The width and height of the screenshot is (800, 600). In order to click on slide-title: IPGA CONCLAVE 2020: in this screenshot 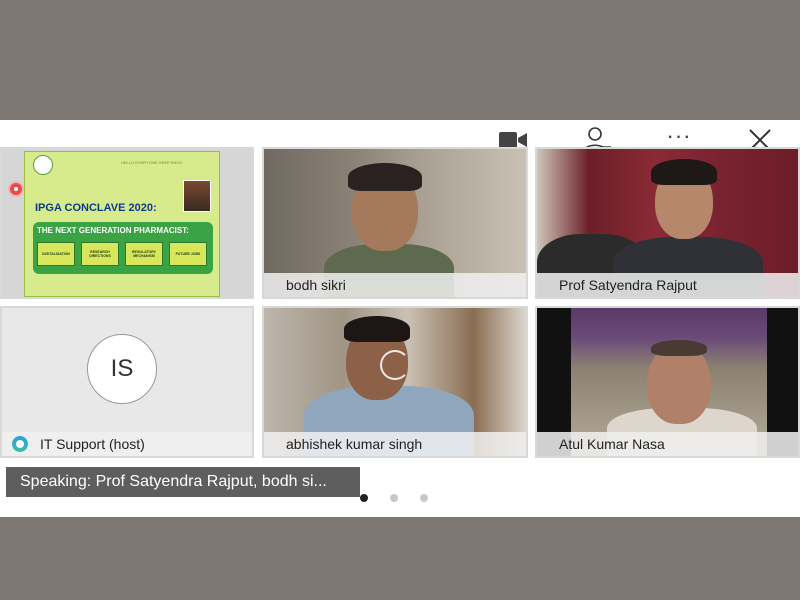, I will do `click(96, 208)`.